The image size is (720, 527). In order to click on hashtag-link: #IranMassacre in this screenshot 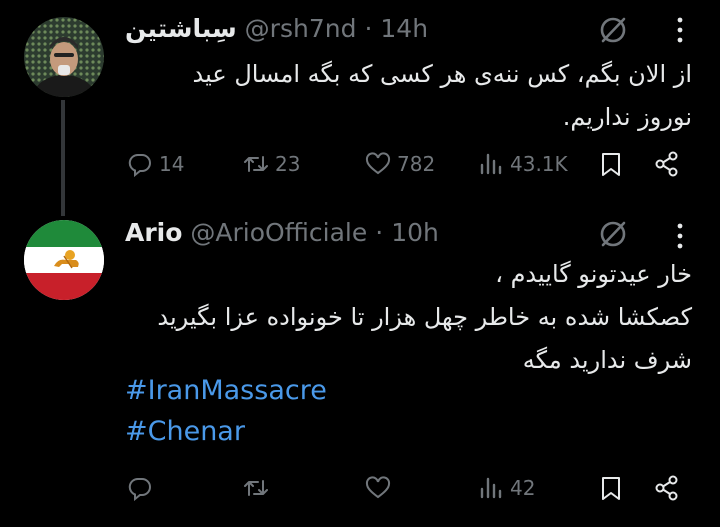, I will do `click(226, 390)`.